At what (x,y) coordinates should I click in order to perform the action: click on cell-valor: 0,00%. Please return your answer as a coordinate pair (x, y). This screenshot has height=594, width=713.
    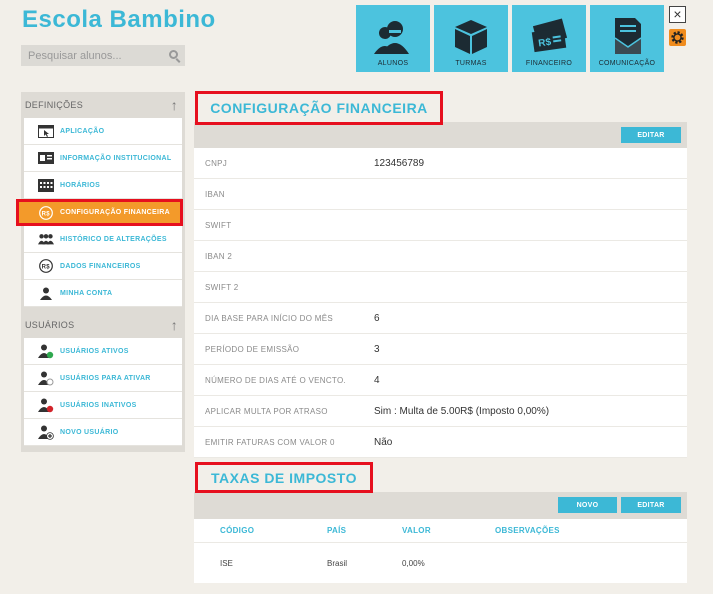
    Looking at the image, I should click on (413, 563).